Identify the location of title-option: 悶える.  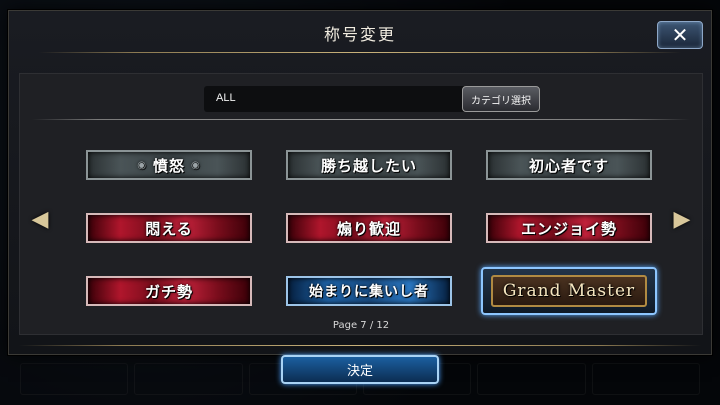
(169, 228).